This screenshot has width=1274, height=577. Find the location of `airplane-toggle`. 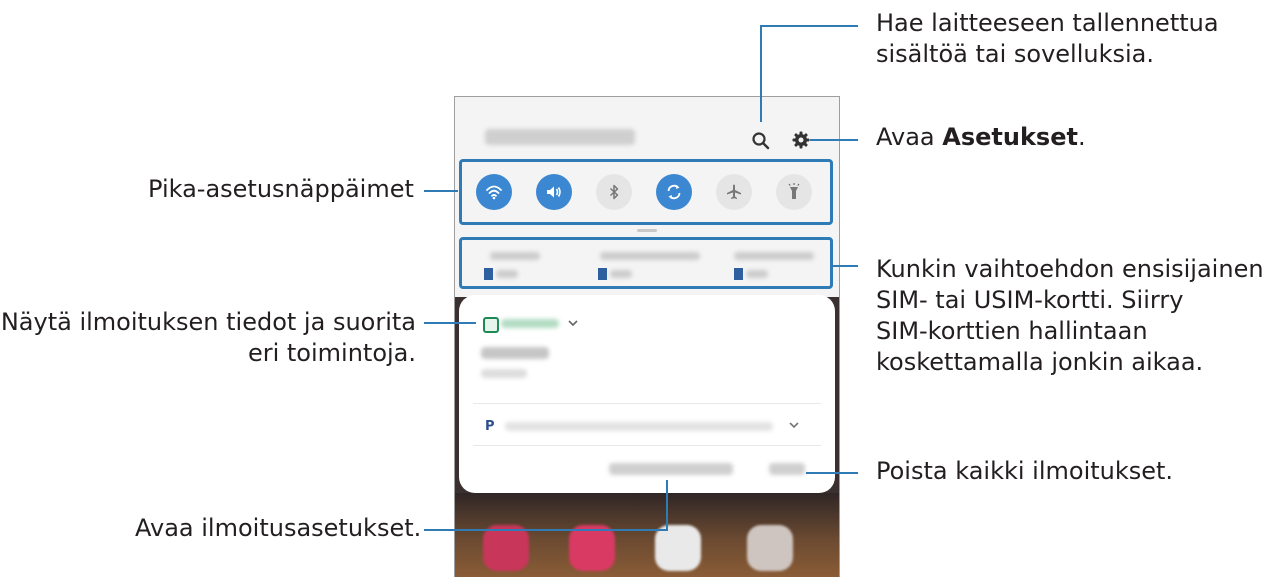

airplane-toggle is located at coordinates (734, 192).